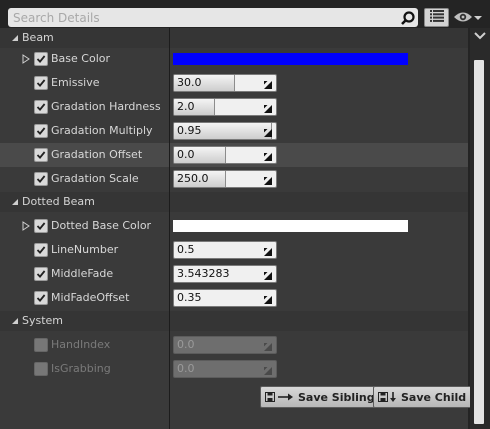 Image resolution: width=490 pixels, height=429 pixels. Describe the element at coordinates (41, 274) in the screenshot. I see `middle-fade-checkbox` at that location.